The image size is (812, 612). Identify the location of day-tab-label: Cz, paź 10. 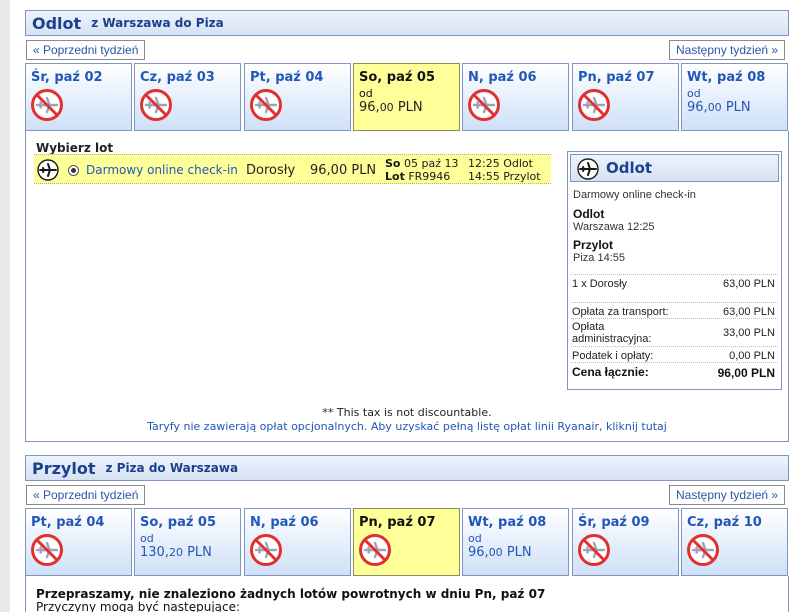
(724, 522).